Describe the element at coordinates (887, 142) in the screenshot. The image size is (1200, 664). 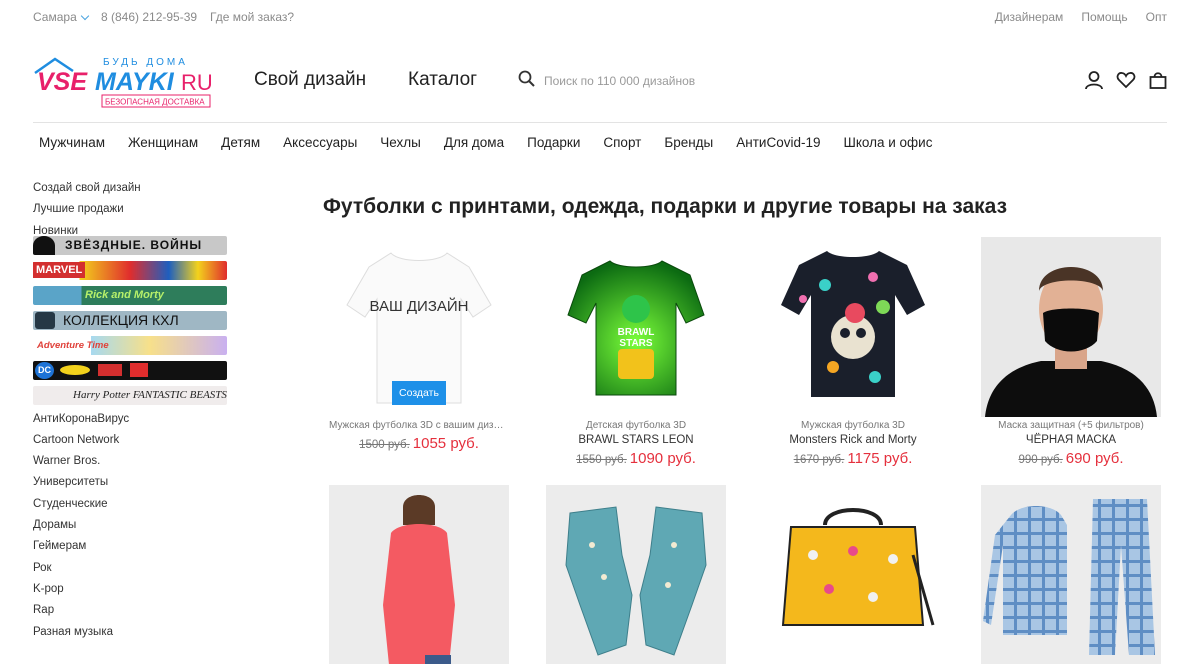
I see `cat-school-office: Школа и офис` at that location.